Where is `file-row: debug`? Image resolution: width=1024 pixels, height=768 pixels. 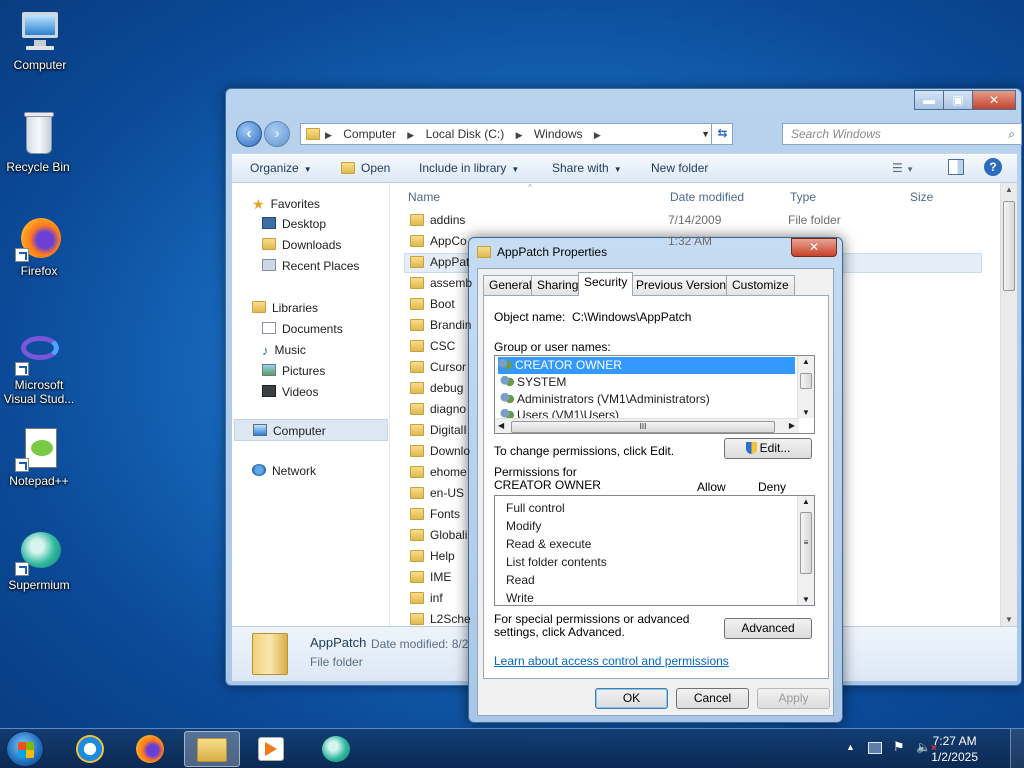 file-row: debug is located at coordinates (436, 388).